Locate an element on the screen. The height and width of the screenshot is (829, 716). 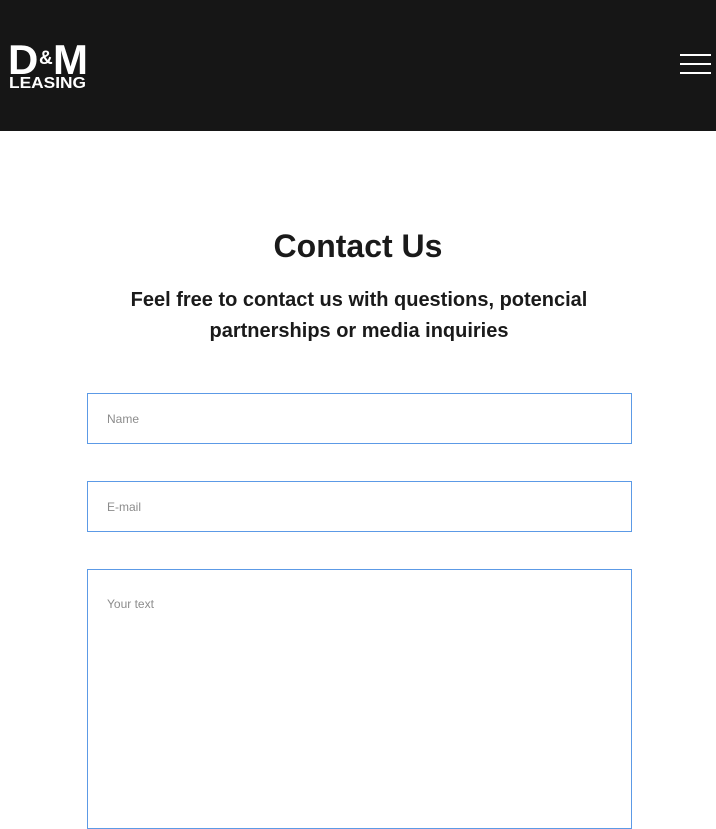
logo: D M & LEASING is located at coordinates (48, 64).